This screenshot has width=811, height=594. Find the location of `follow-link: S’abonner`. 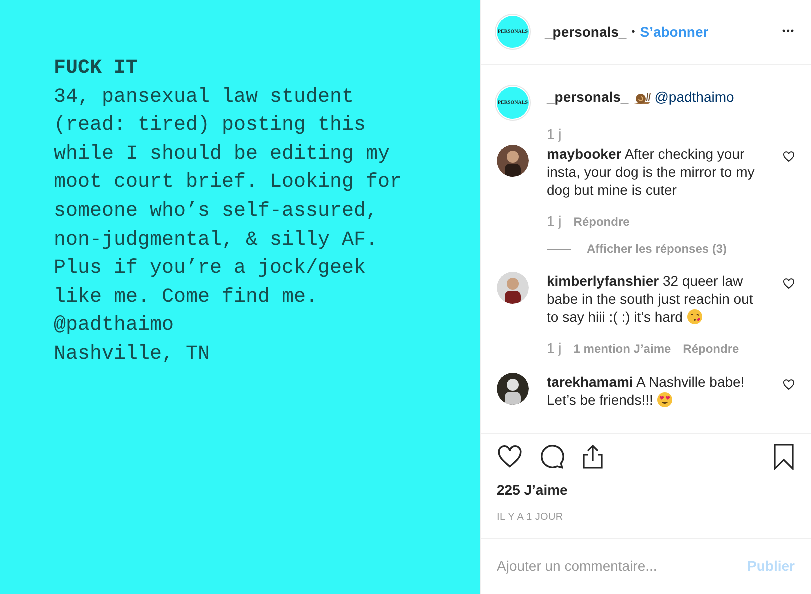

follow-link: S’abonner is located at coordinates (674, 32).